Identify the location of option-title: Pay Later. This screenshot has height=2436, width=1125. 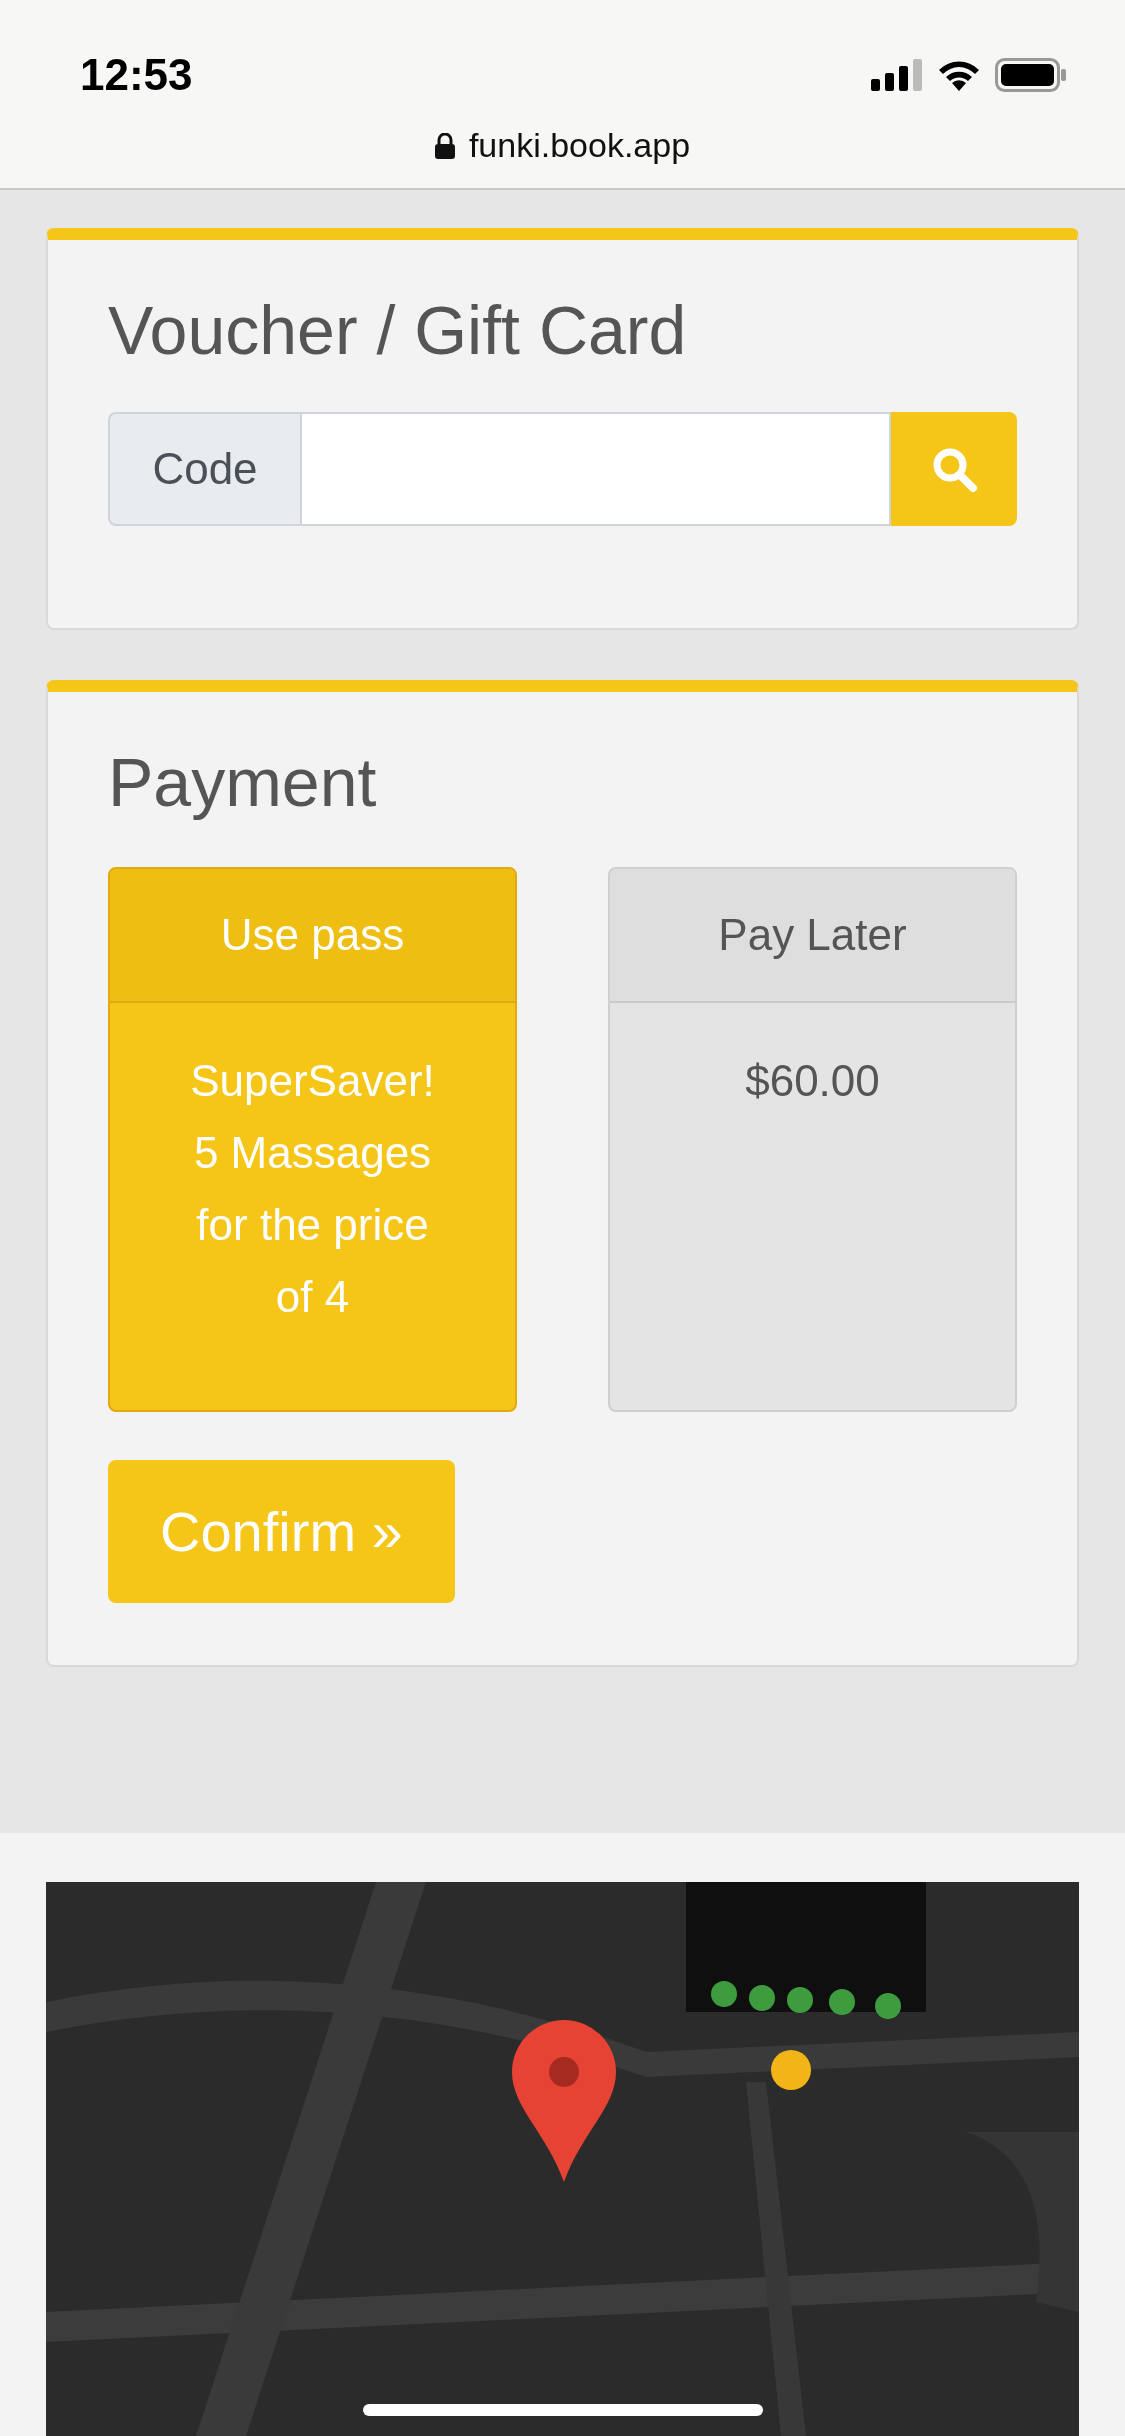
(812, 936).